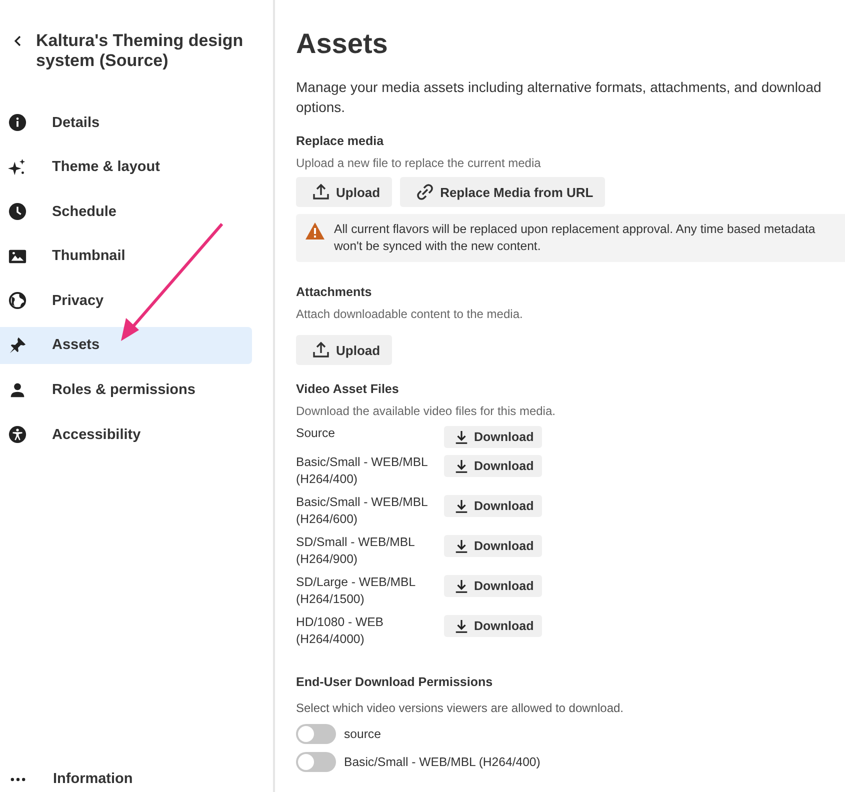 This screenshot has width=845, height=792. What do you see at coordinates (126, 345) in the screenshot?
I see `nav-item: Assets` at bounding box center [126, 345].